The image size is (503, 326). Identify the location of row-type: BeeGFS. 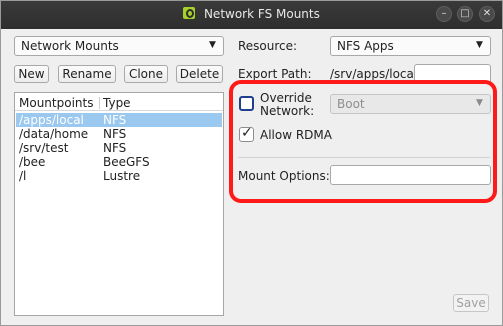
(126, 162).